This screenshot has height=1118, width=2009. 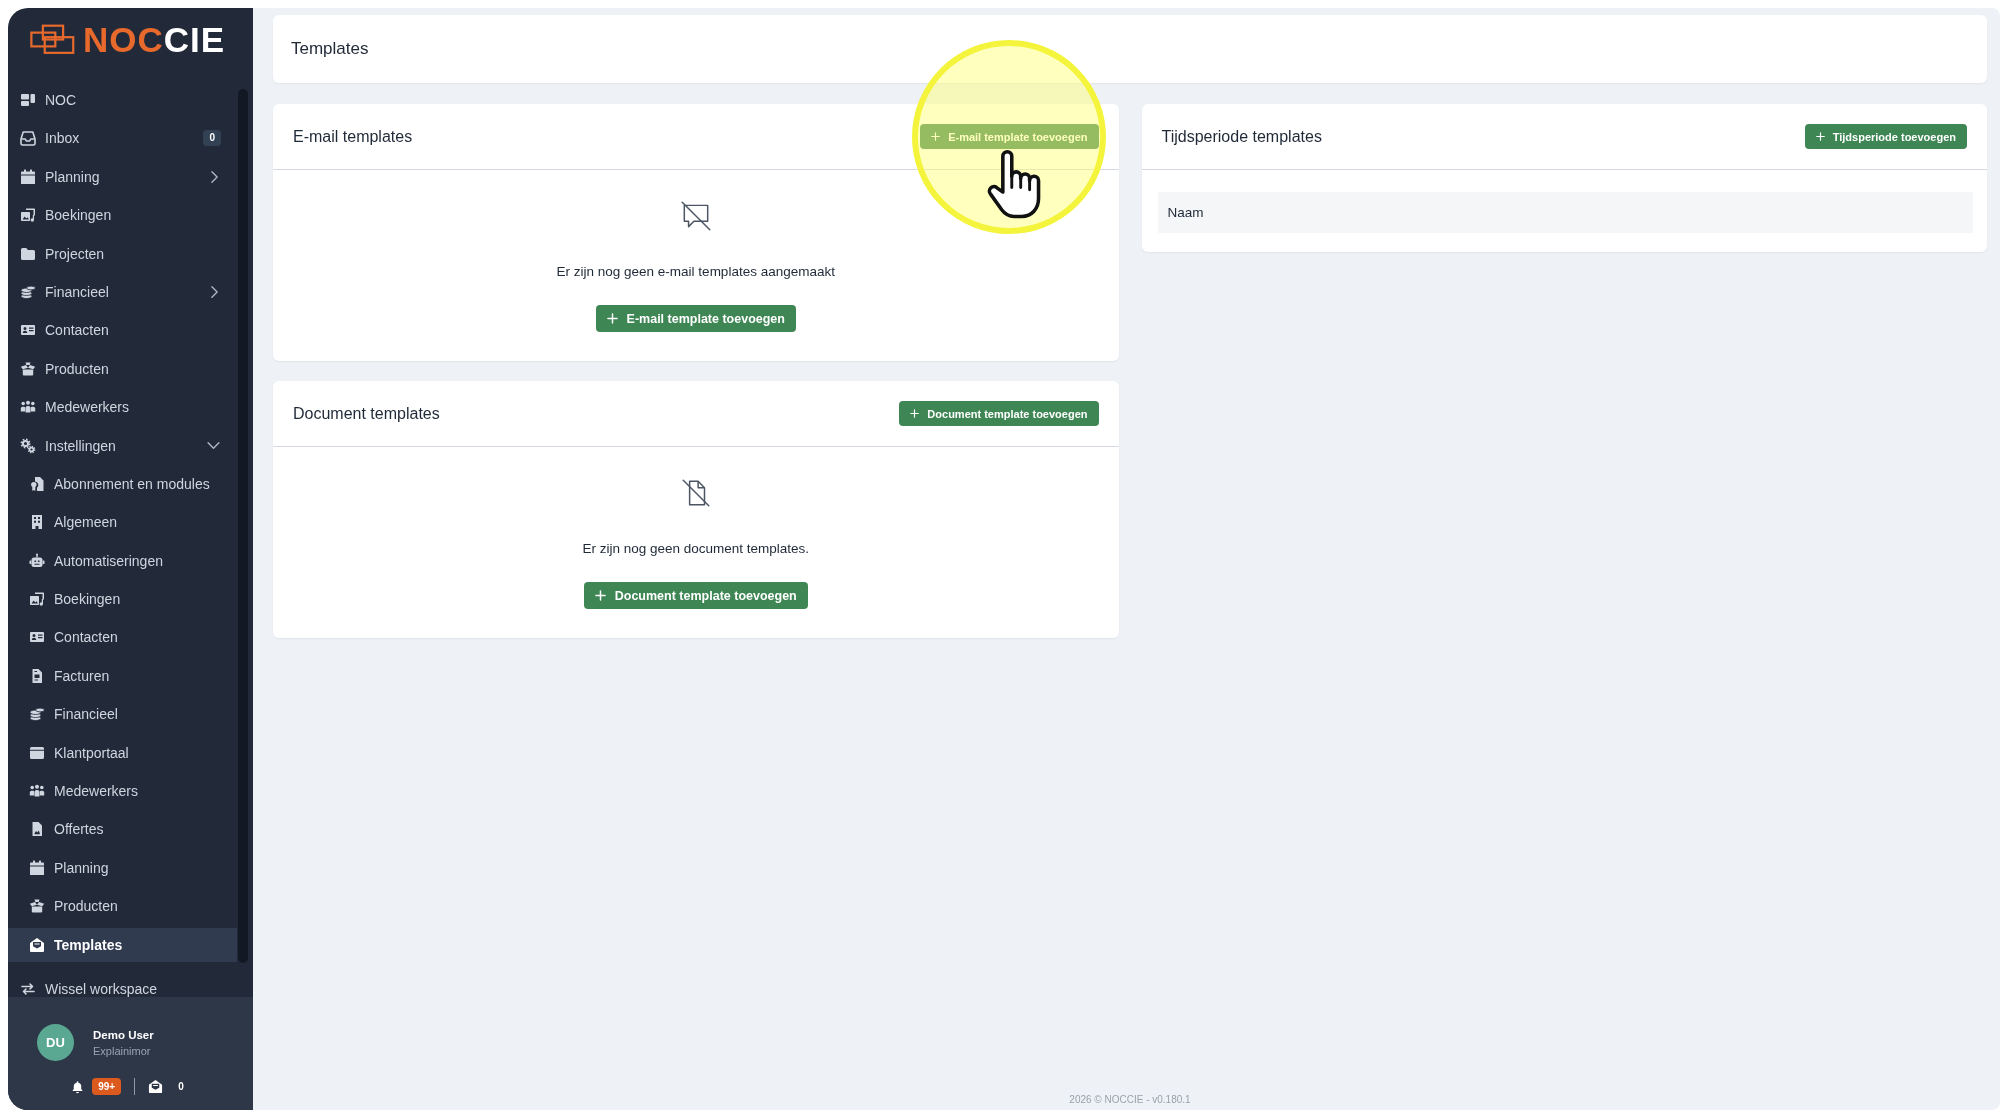 I want to click on inbox-icon, so click(x=28, y=138).